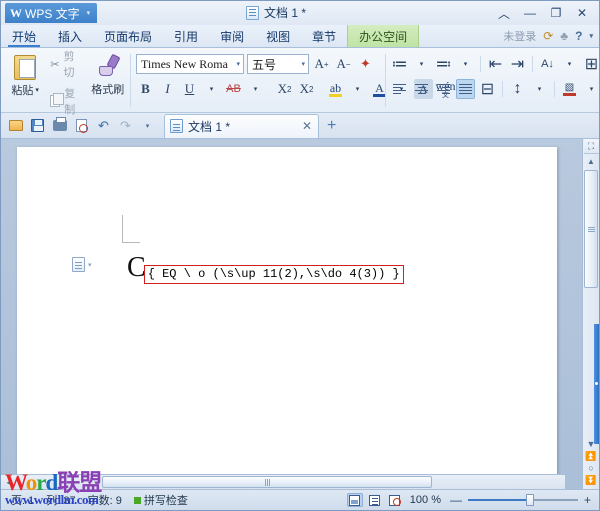  I want to click on wps-app-button: W WPS 文字 ▾, so click(51, 13).